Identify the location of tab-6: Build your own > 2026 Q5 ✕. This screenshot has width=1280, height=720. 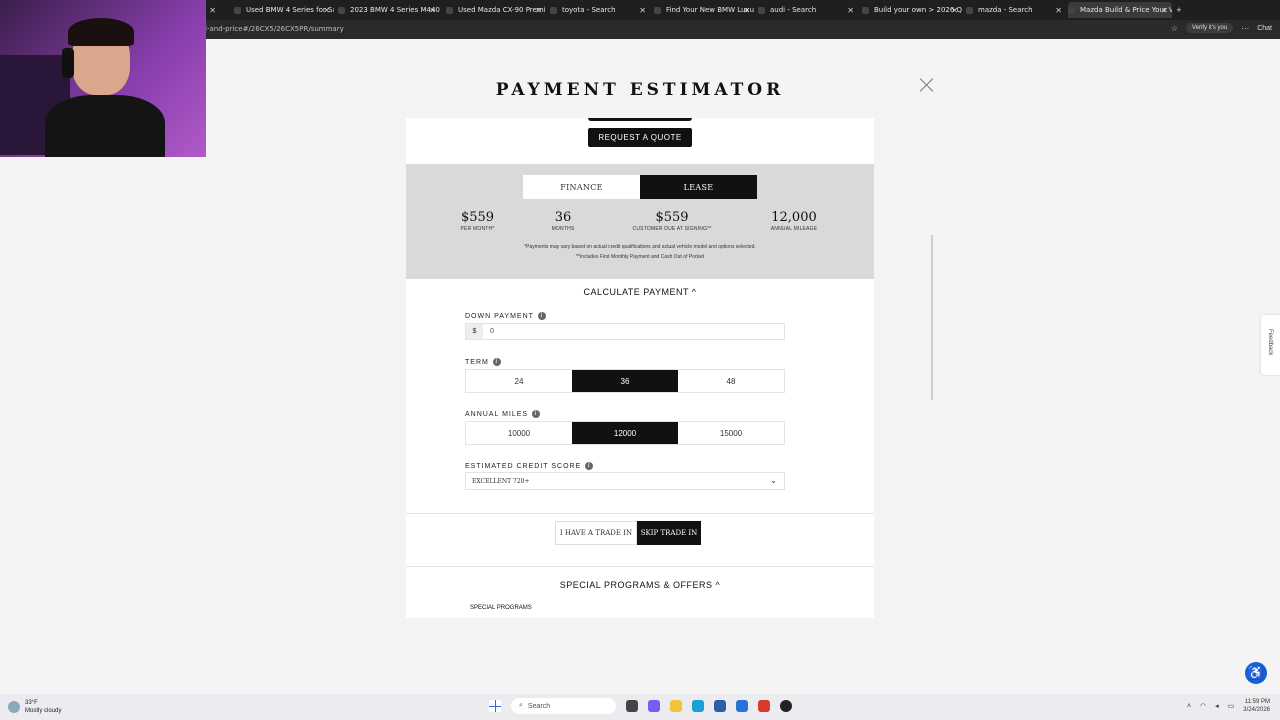
(912, 10).